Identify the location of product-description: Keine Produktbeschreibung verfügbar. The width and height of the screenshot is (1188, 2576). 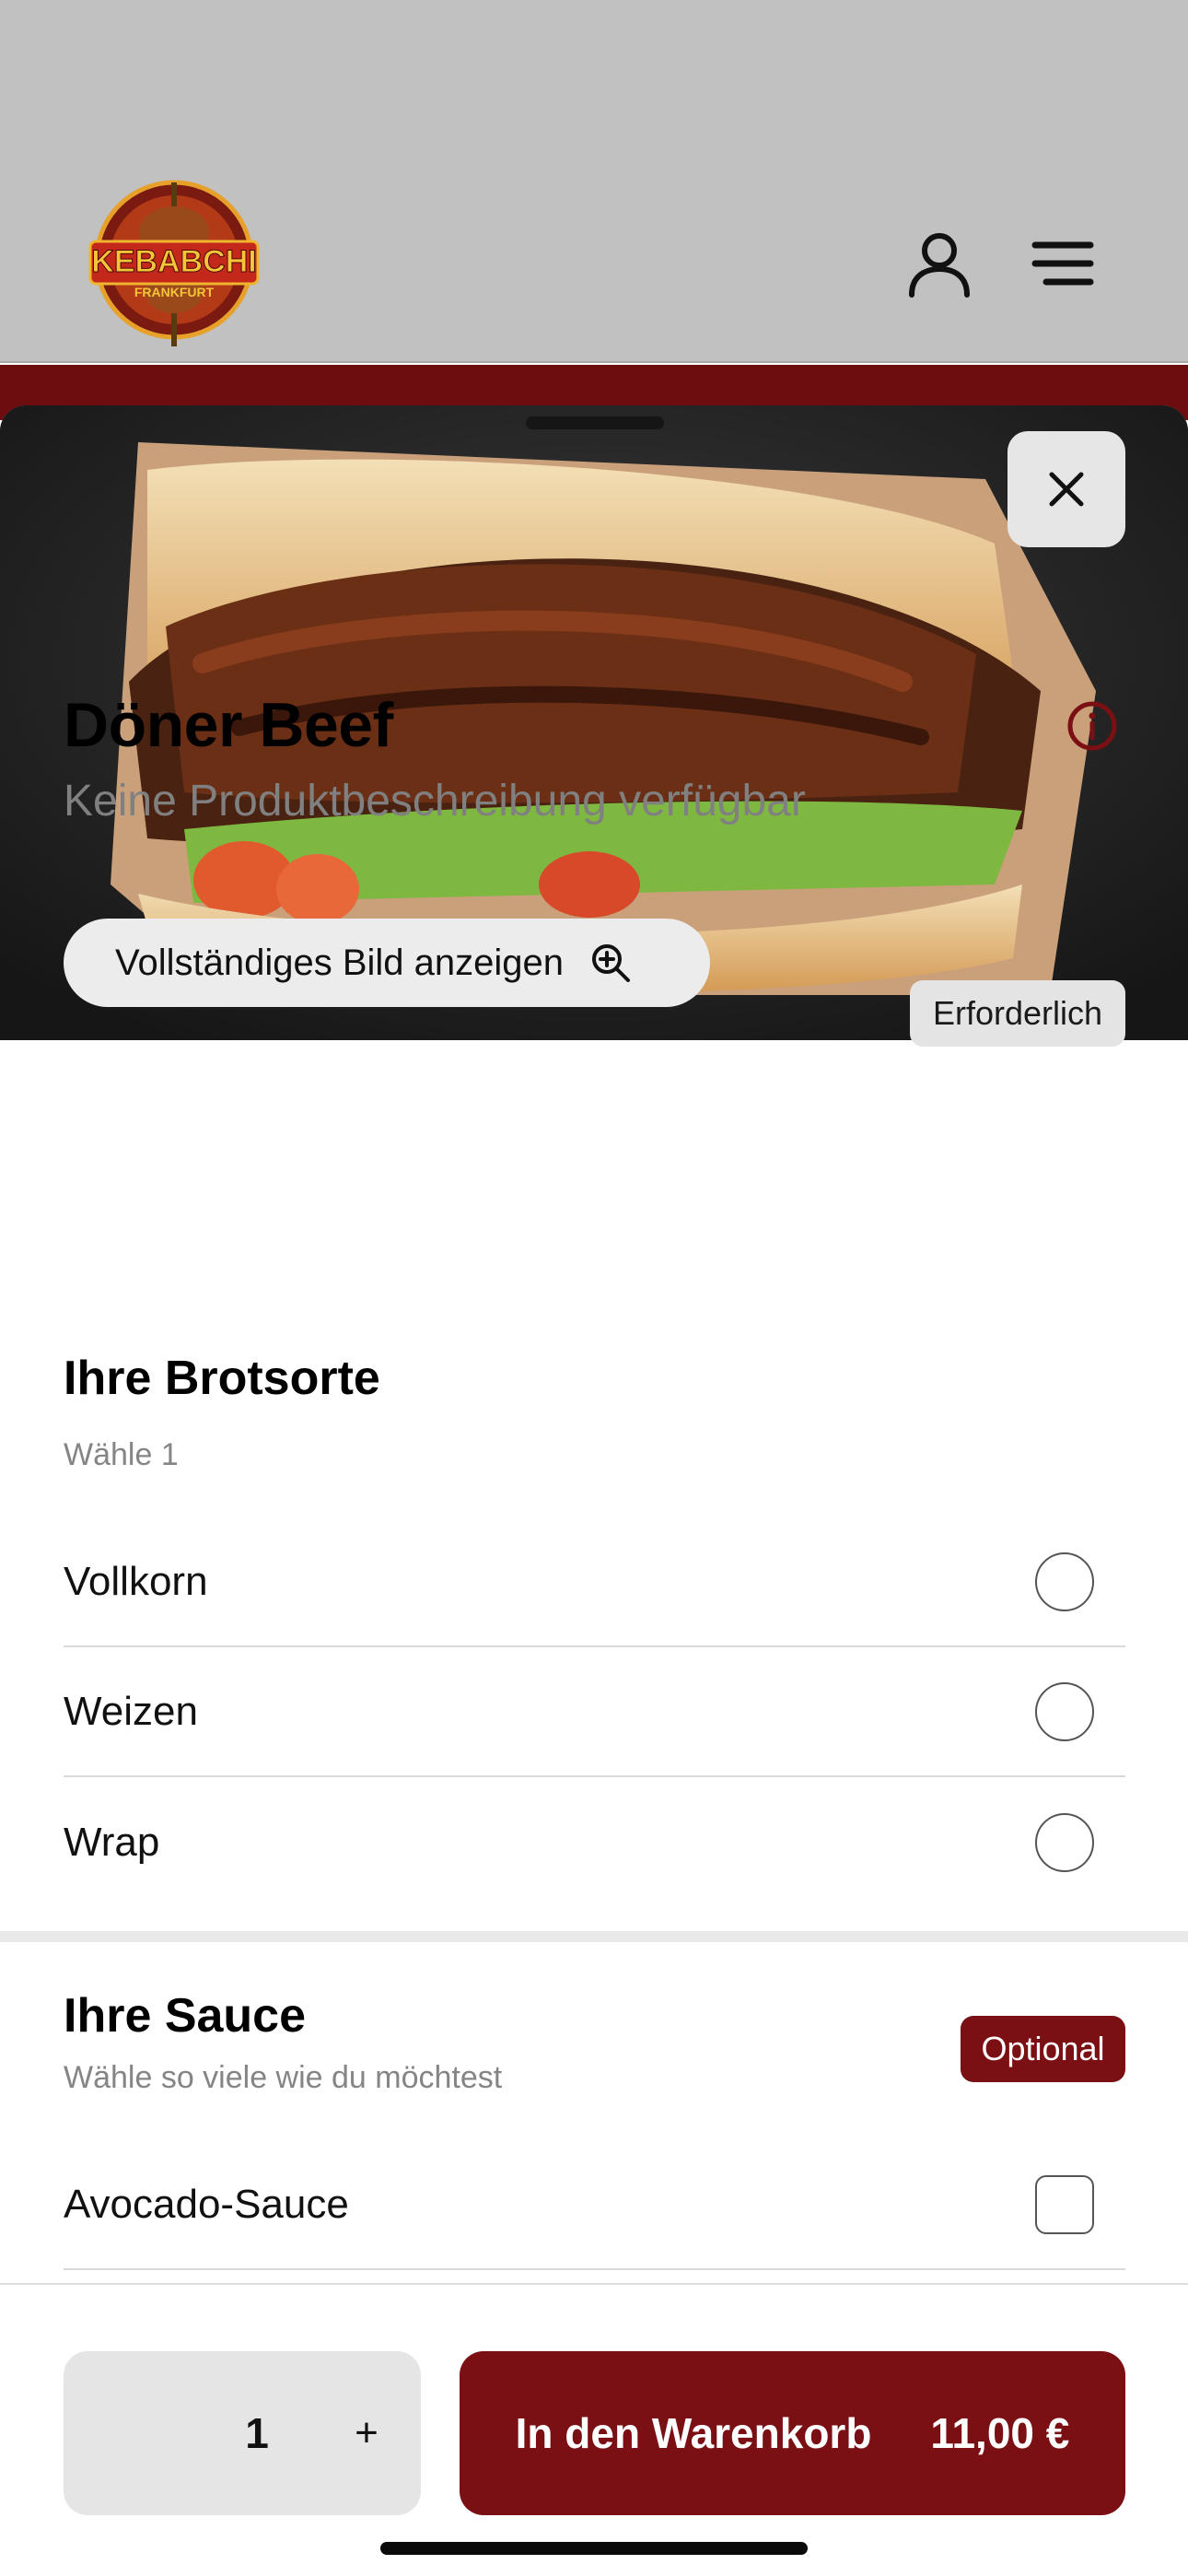
(435, 801).